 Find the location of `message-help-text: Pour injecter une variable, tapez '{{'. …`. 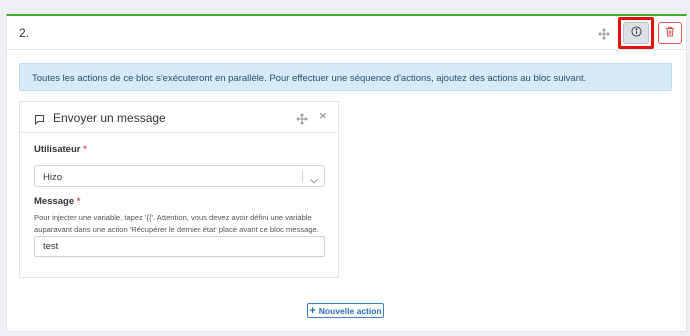

message-help-text: Pour injecter une variable, tapez '{{'. … is located at coordinates (176, 223).